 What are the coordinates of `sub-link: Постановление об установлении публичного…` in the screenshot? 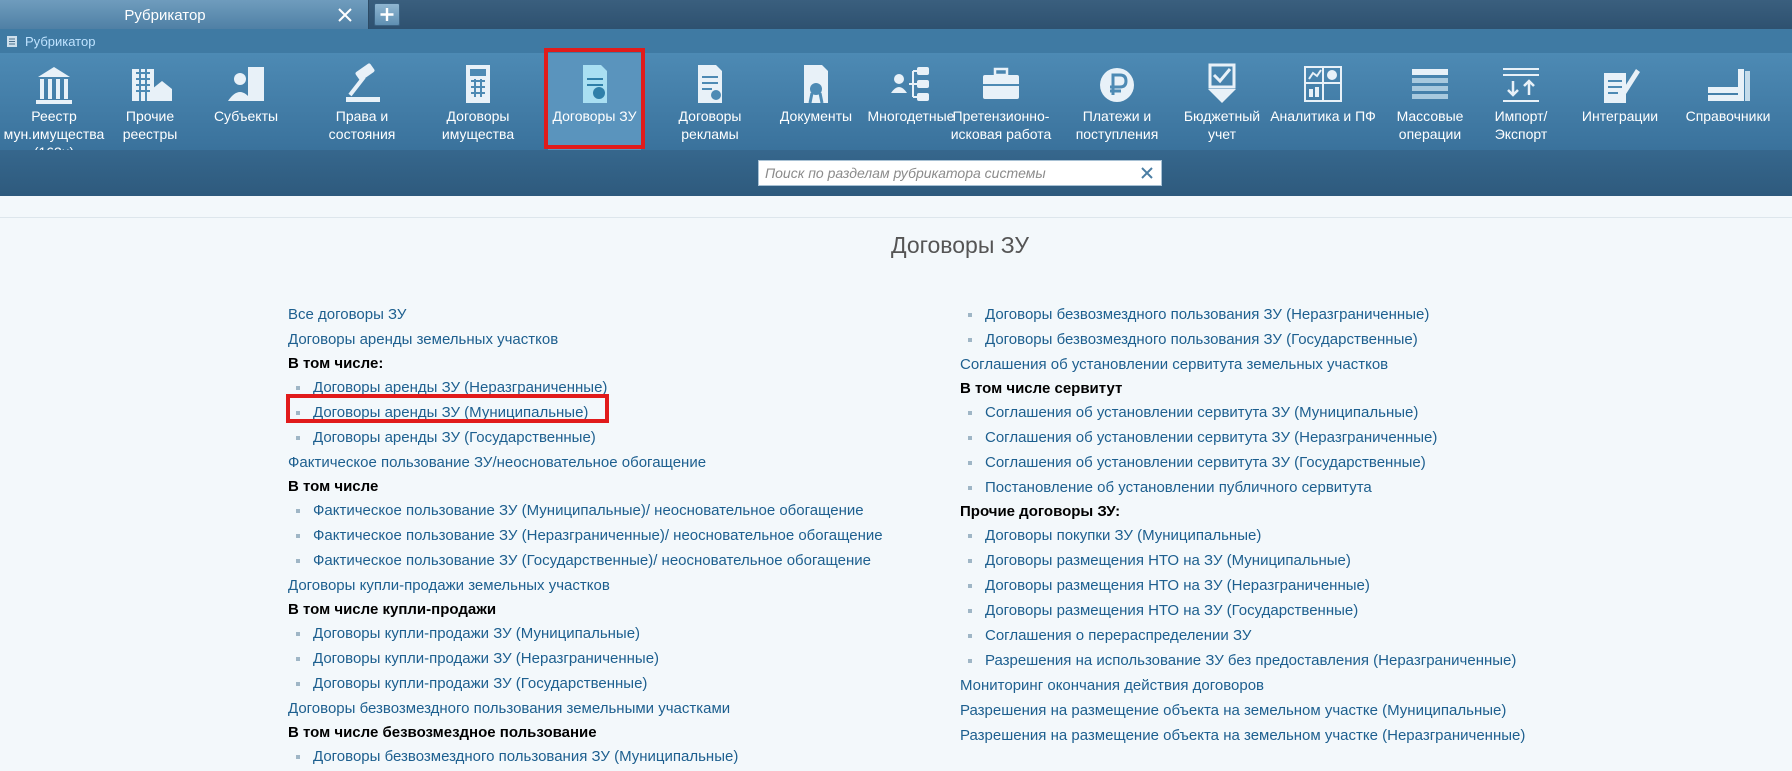 It's located at (1242, 487).